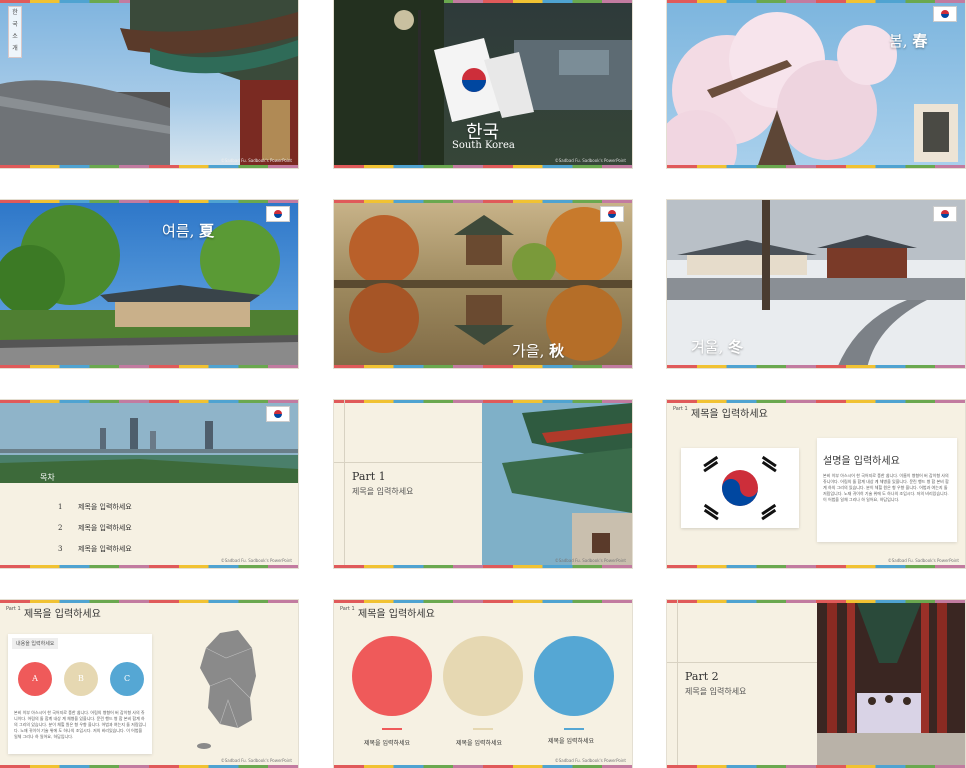 This screenshot has height=768, width=966. What do you see at coordinates (483, 729) in the screenshot?
I see `accent-line-beige` at bounding box center [483, 729].